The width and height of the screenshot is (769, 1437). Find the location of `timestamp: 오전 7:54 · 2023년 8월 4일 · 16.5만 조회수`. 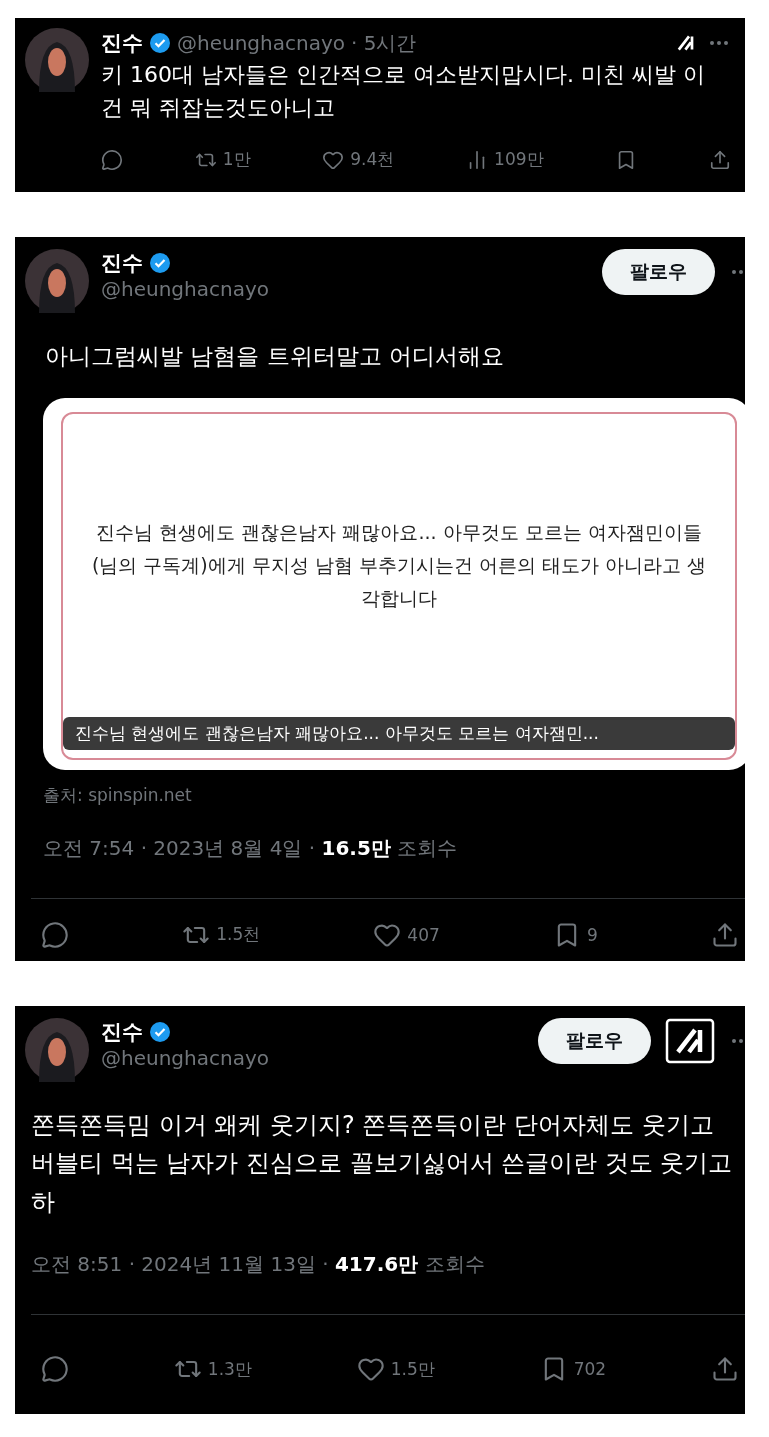

timestamp: 오전 7:54 · 2023년 8월 4일 · 16.5만 조회수 is located at coordinates (251, 848).